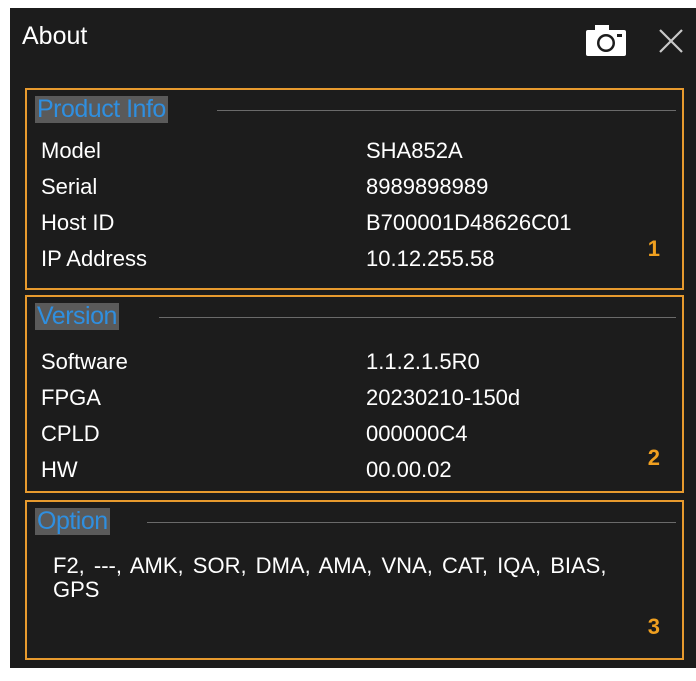 The height and width of the screenshot is (681, 696). Describe the element at coordinates (94, 258) in the screenshot. I see `ip-address-label: IP Address` at that location.